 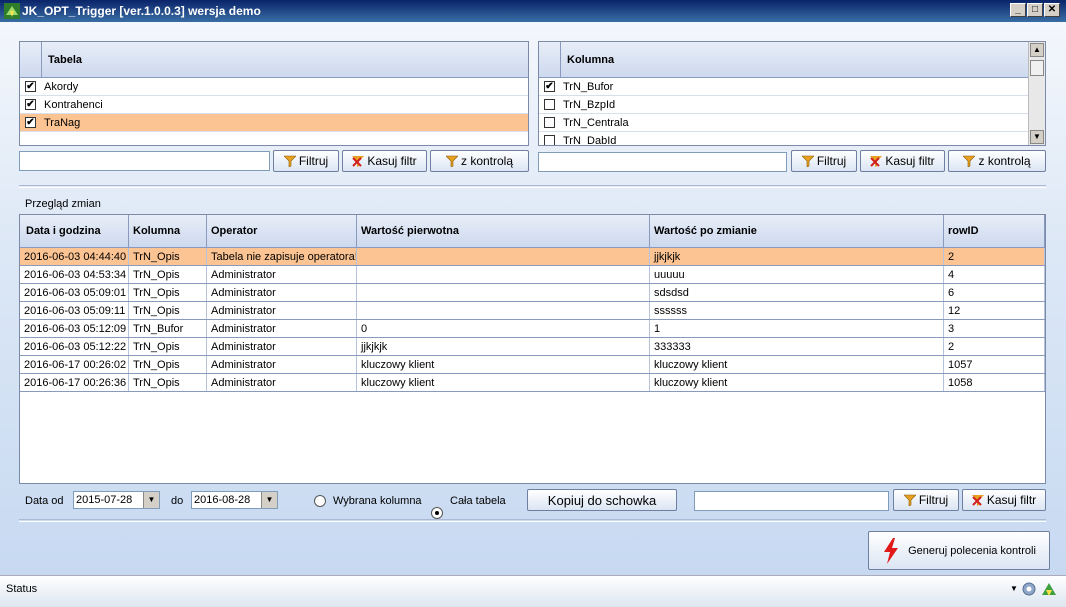 I want to click on tables-grid: Tabela ✔ Akordy ✔ Kontrahenci ✔ TraNag, so click(x=274, y=93).